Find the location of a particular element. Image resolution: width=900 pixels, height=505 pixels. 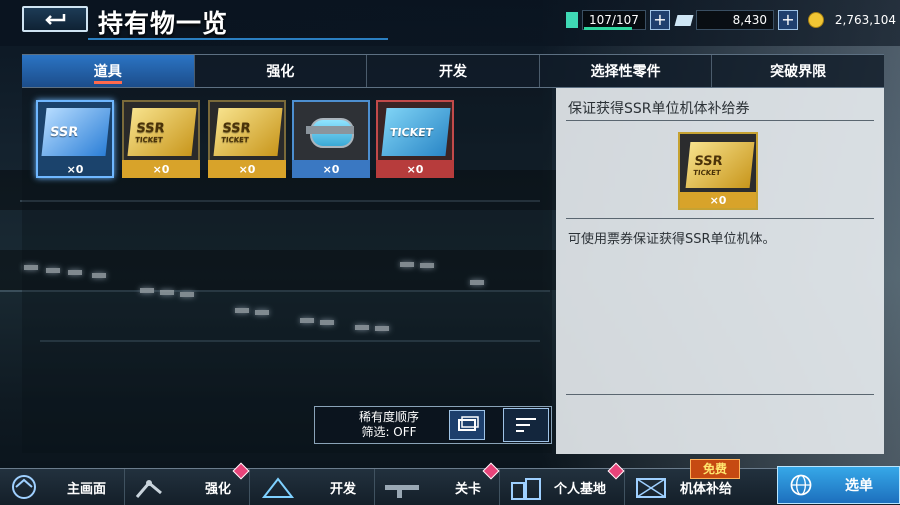

category-tabs: 道具 强化 开发 选择性零件 突破界限 is located at coordinates (453, 71).